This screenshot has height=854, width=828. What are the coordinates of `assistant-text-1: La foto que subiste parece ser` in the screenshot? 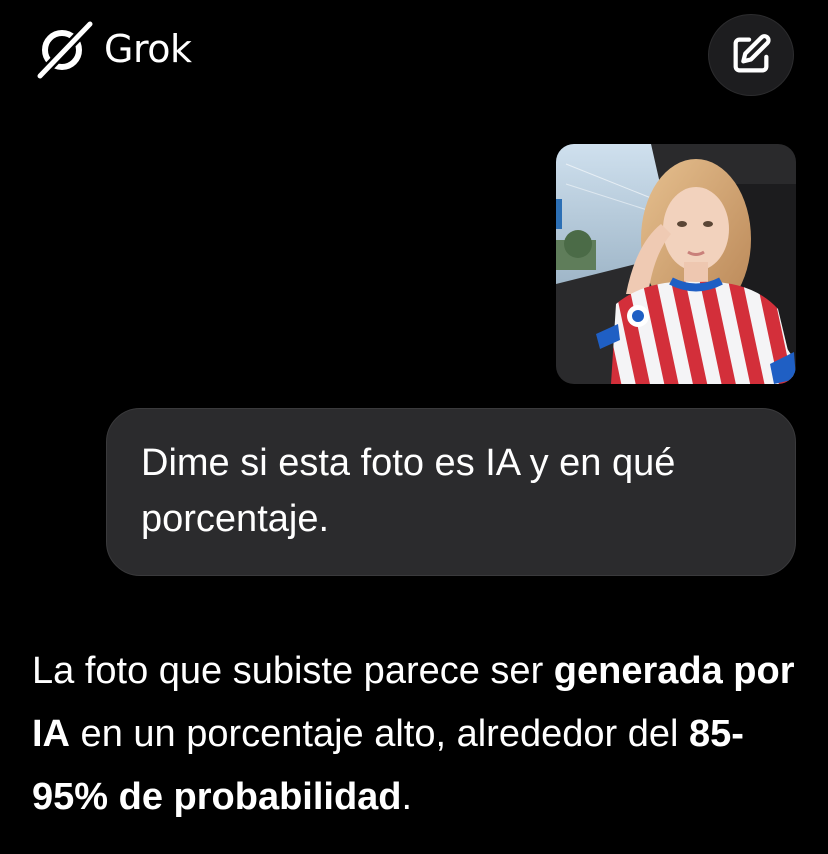 It's located at (293, 671).